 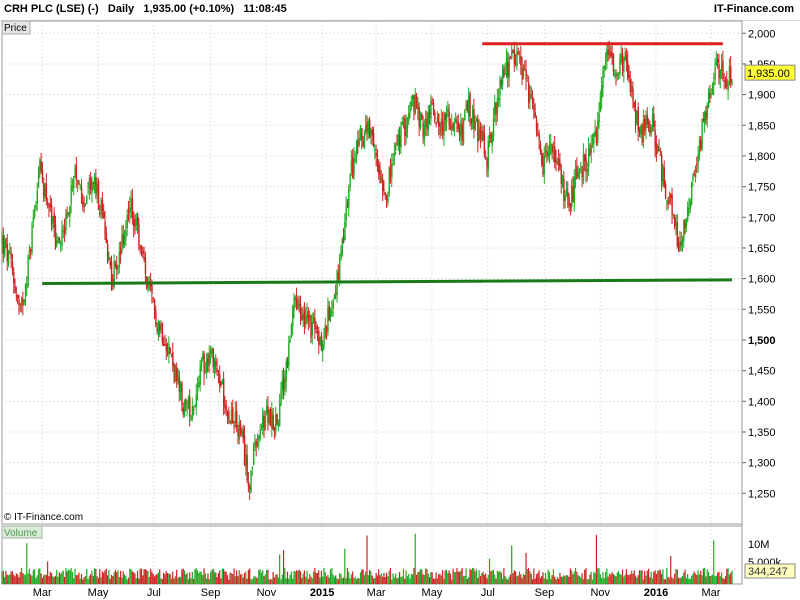 What do you see at coordinates (762, 433) in the screenshot?
I see `y-tick-label: 1,350` at bounding box center [762, 433].